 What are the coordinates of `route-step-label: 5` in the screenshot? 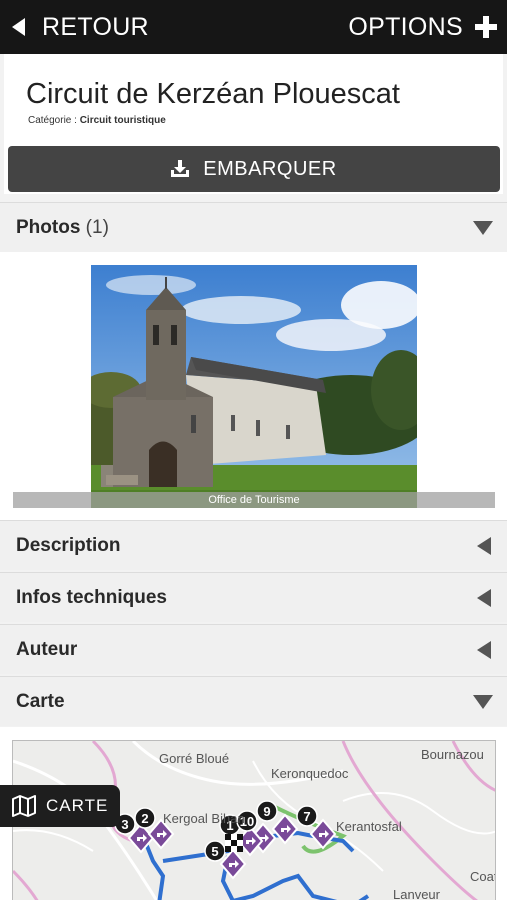 It's located at (214, 851).